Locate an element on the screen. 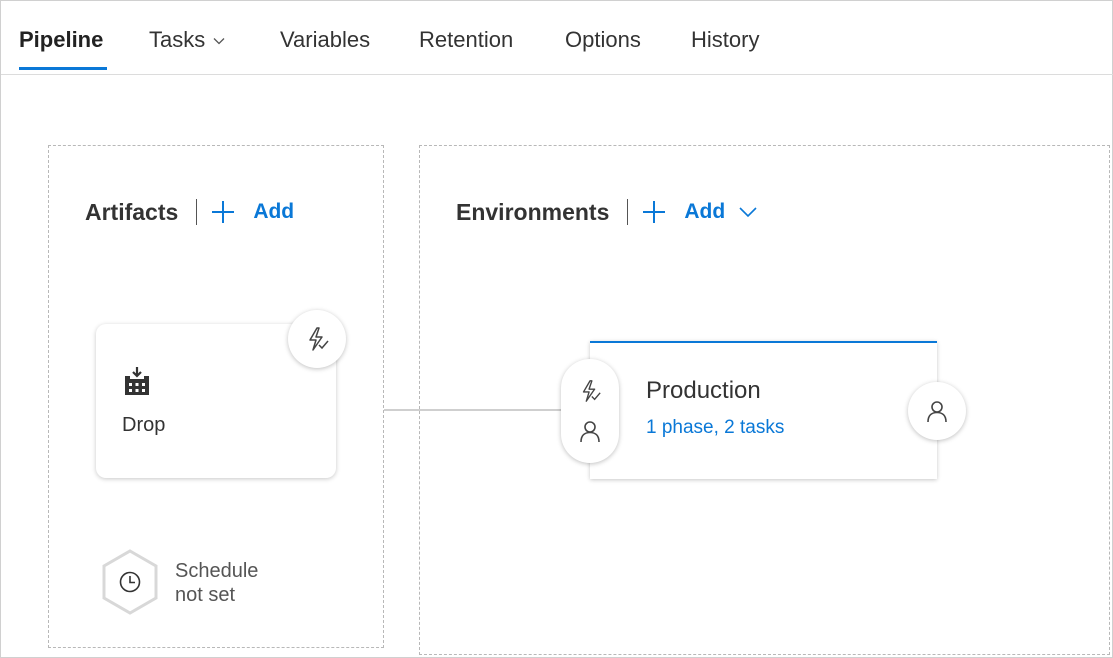  add-environment-button: Add is located at coordinates (699, 212).